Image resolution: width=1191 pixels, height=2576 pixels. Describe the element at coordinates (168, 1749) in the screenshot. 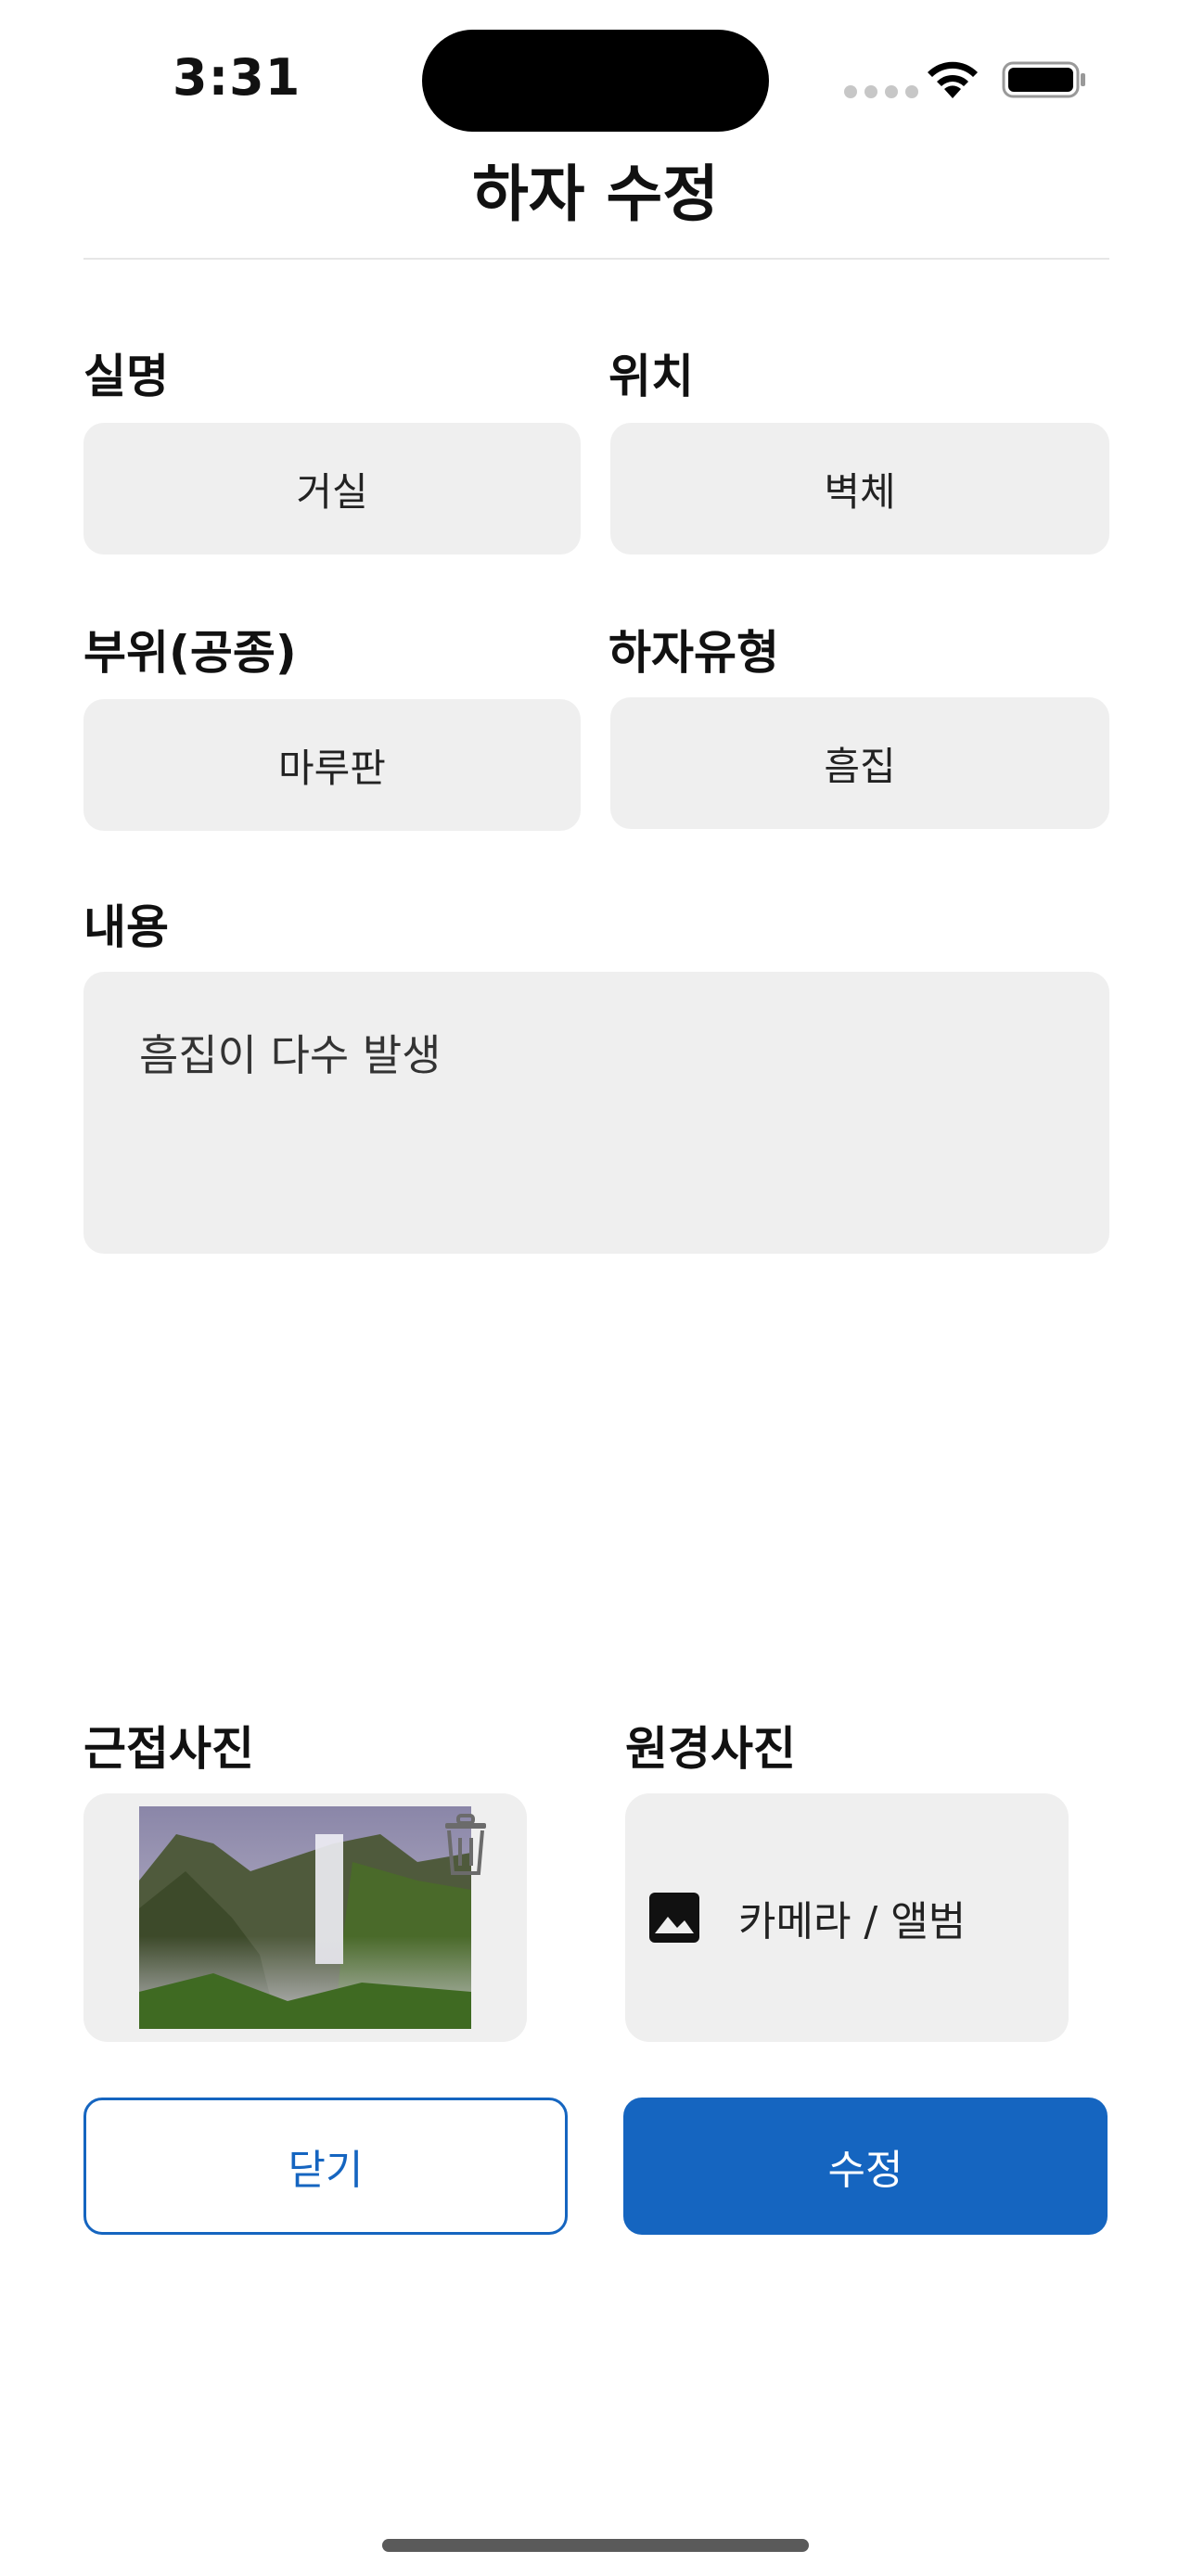

I see `closeup-photo-label: 근접사진` at that location.